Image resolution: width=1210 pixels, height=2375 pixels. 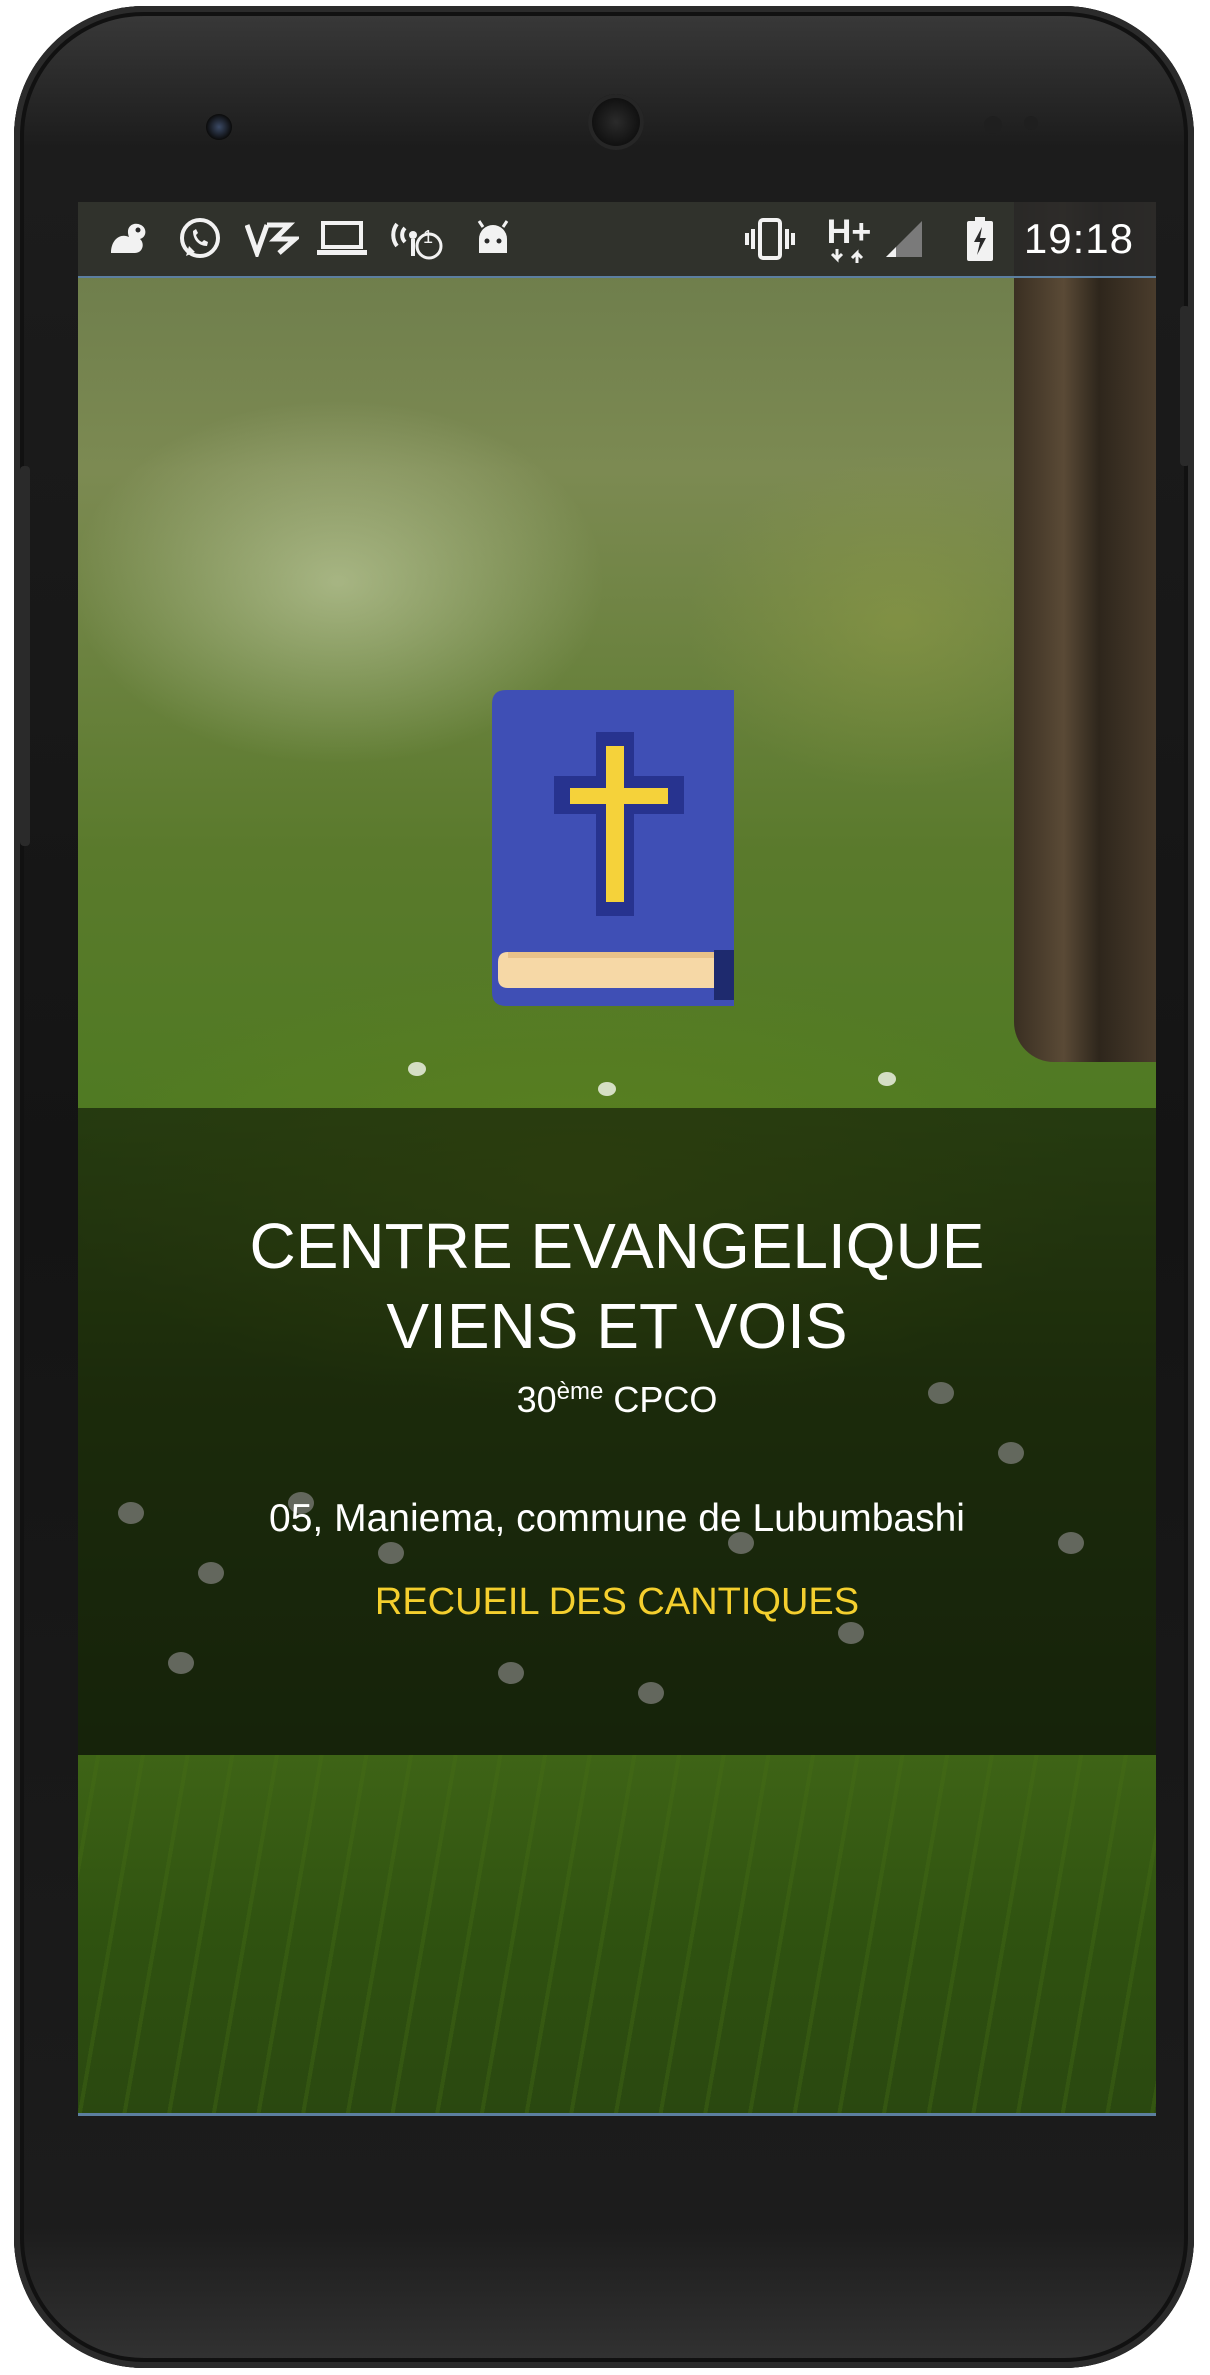 What do you see at coordinates (129, 239) in the screenshot?
I see `uc-browser-icon` at bounding box center [129, 239].